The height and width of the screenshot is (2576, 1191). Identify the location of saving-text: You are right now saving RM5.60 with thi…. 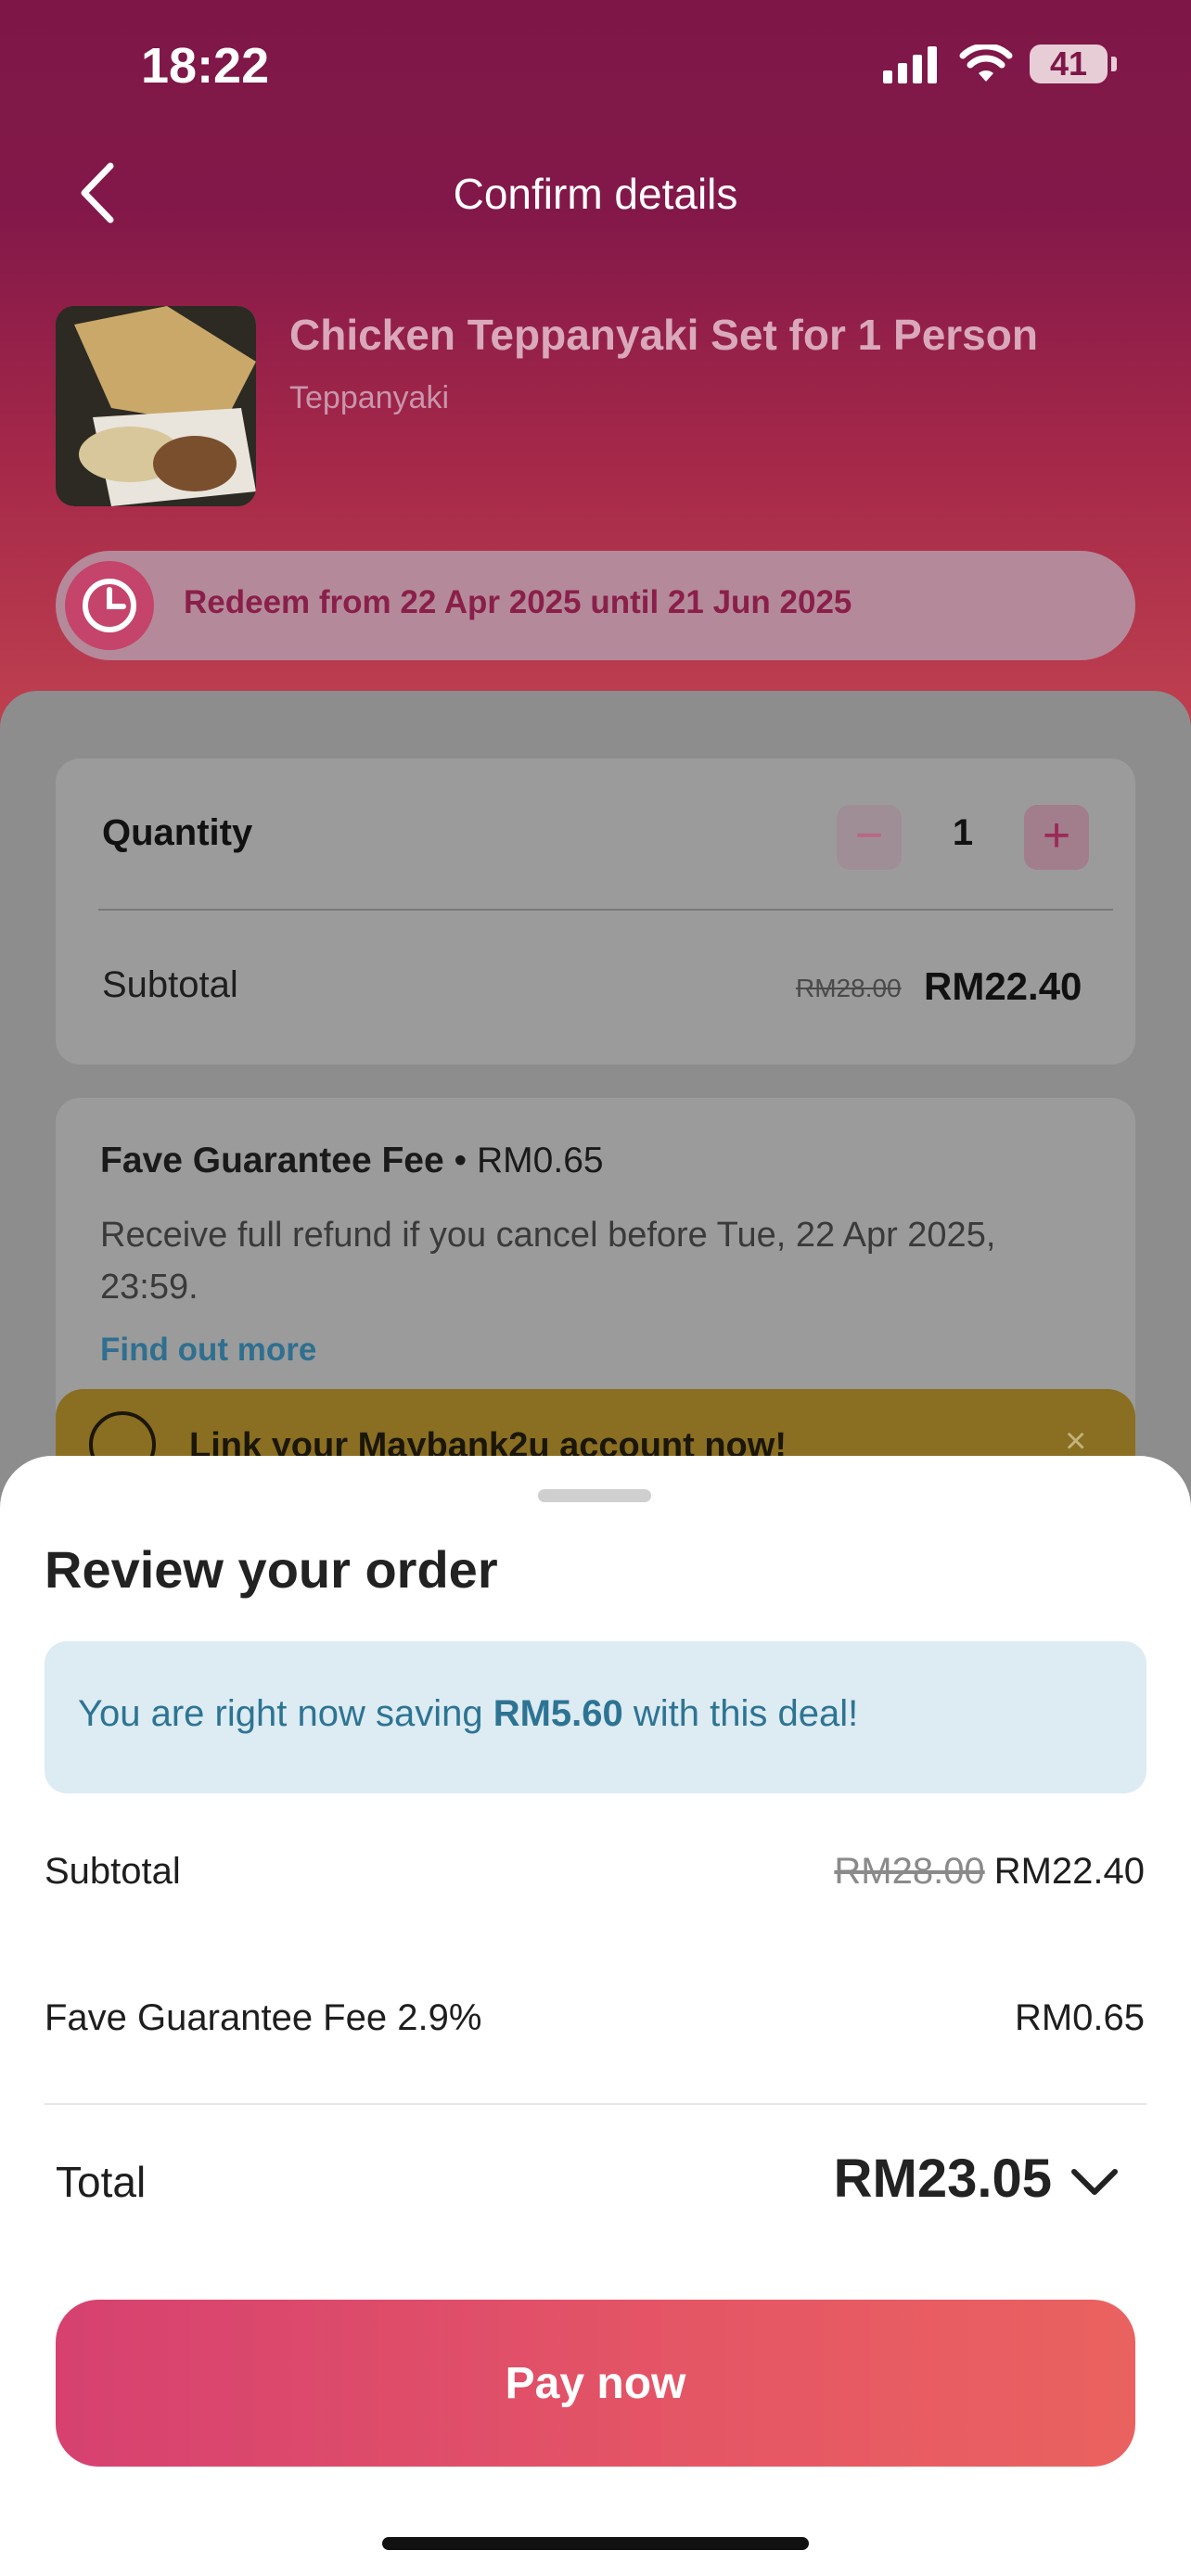
(468, 1714).